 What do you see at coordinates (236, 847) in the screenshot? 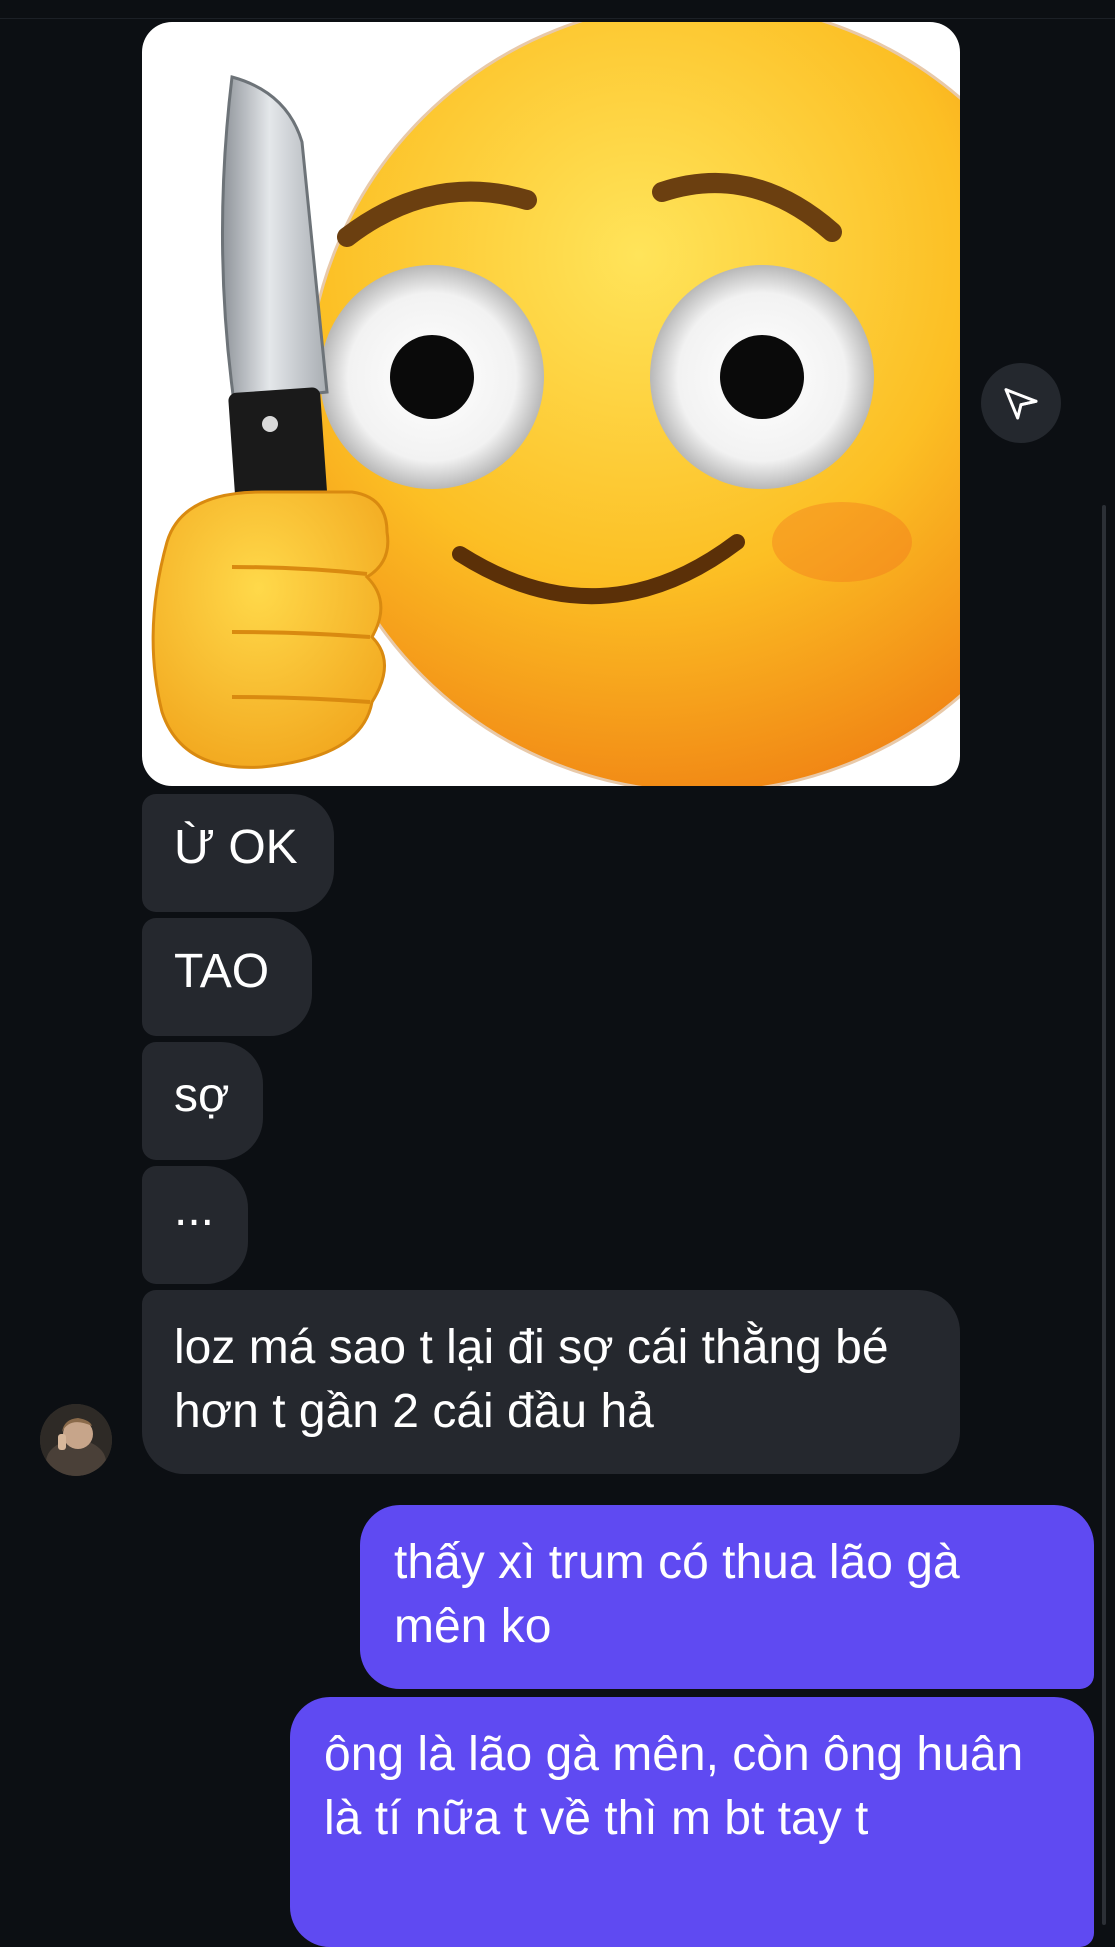
I see `message-text: Ừ OK` at bounding box center [236, 847].